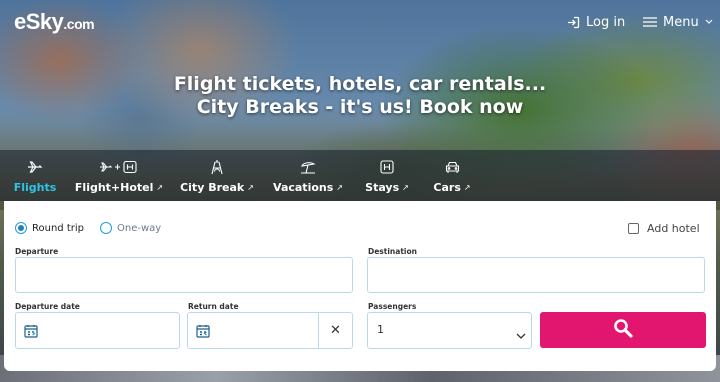 The image size is (720, 382). I want to click on login-label: Log in, so click(606, 22).